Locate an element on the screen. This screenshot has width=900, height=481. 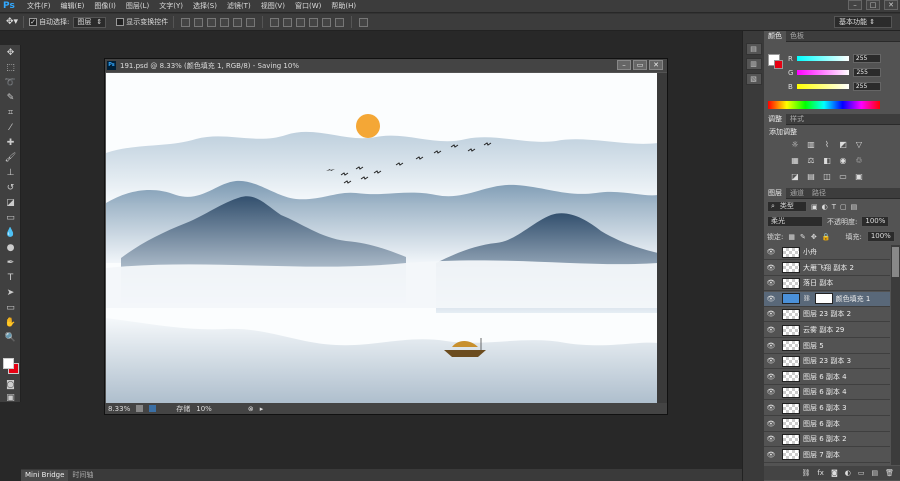
align-bottom-icon is located at coordinates (212, 22).